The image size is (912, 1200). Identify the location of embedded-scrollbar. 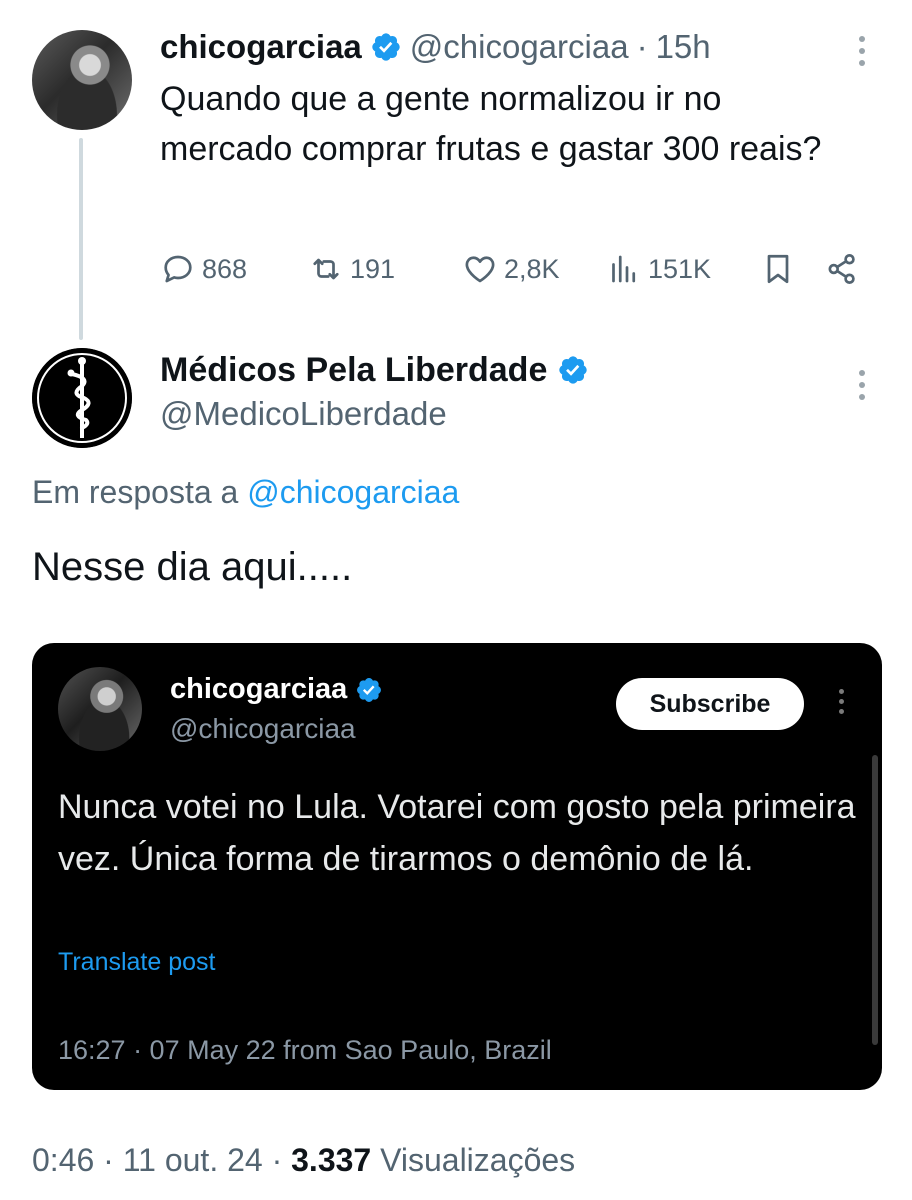
(875, 900).